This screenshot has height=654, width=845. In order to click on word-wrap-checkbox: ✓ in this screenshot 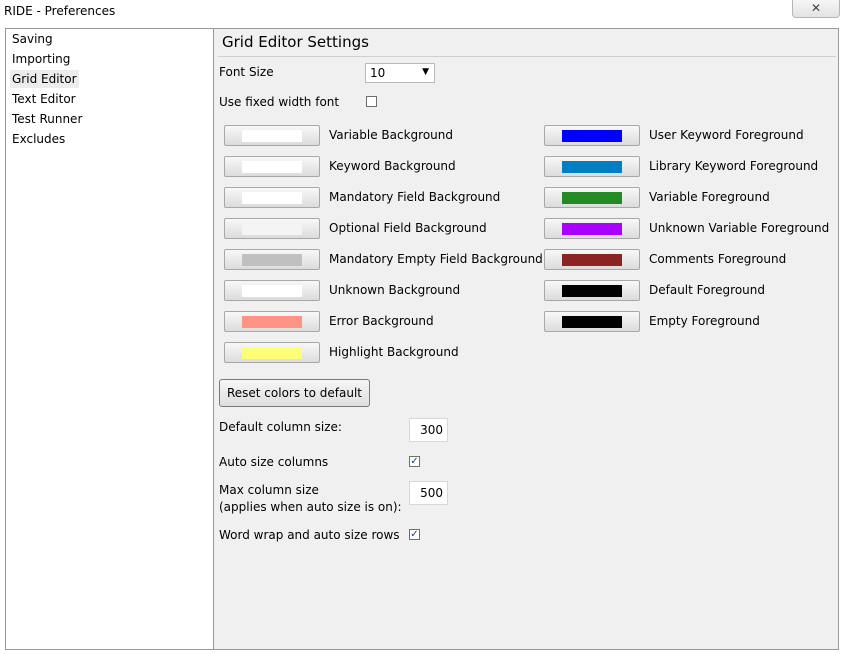, I will do `click(414, 534)`.